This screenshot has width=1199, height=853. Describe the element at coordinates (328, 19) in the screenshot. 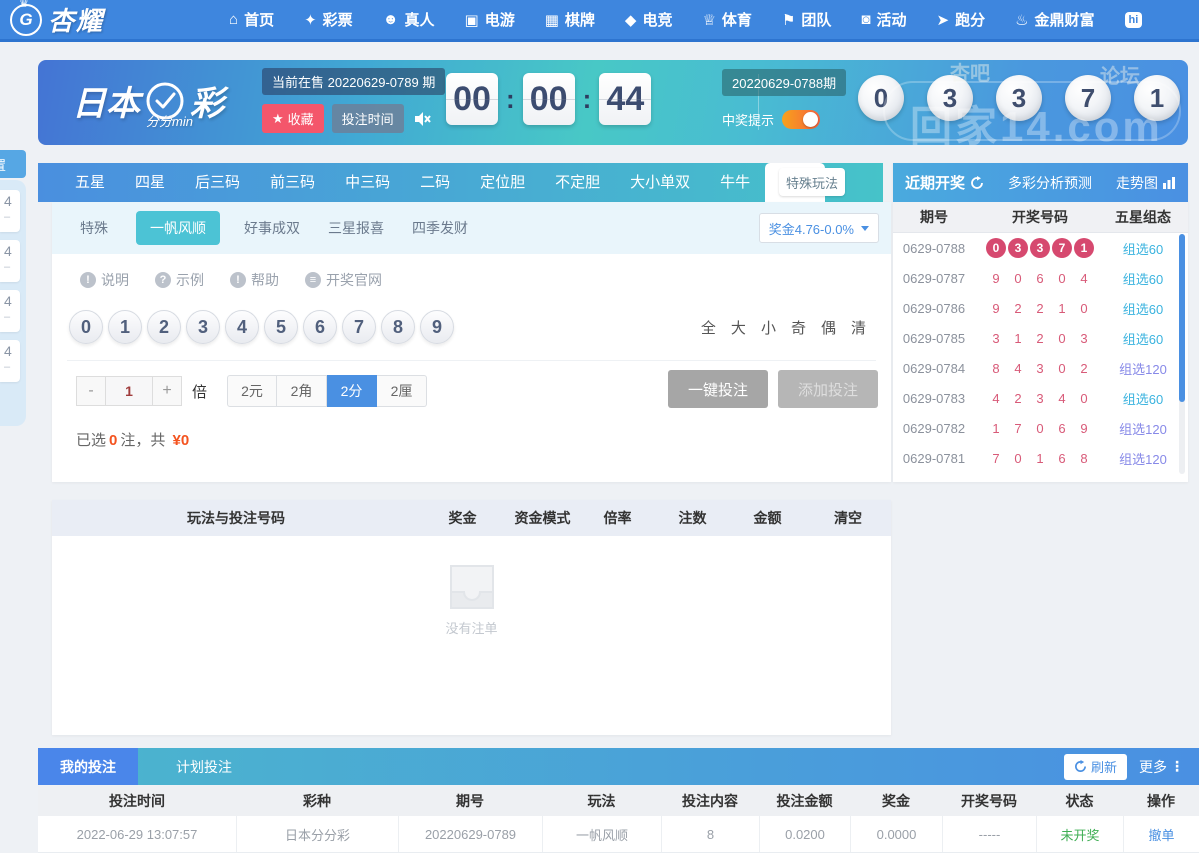

I see `nav-item-lottery: ✦ 彩票` at that location.